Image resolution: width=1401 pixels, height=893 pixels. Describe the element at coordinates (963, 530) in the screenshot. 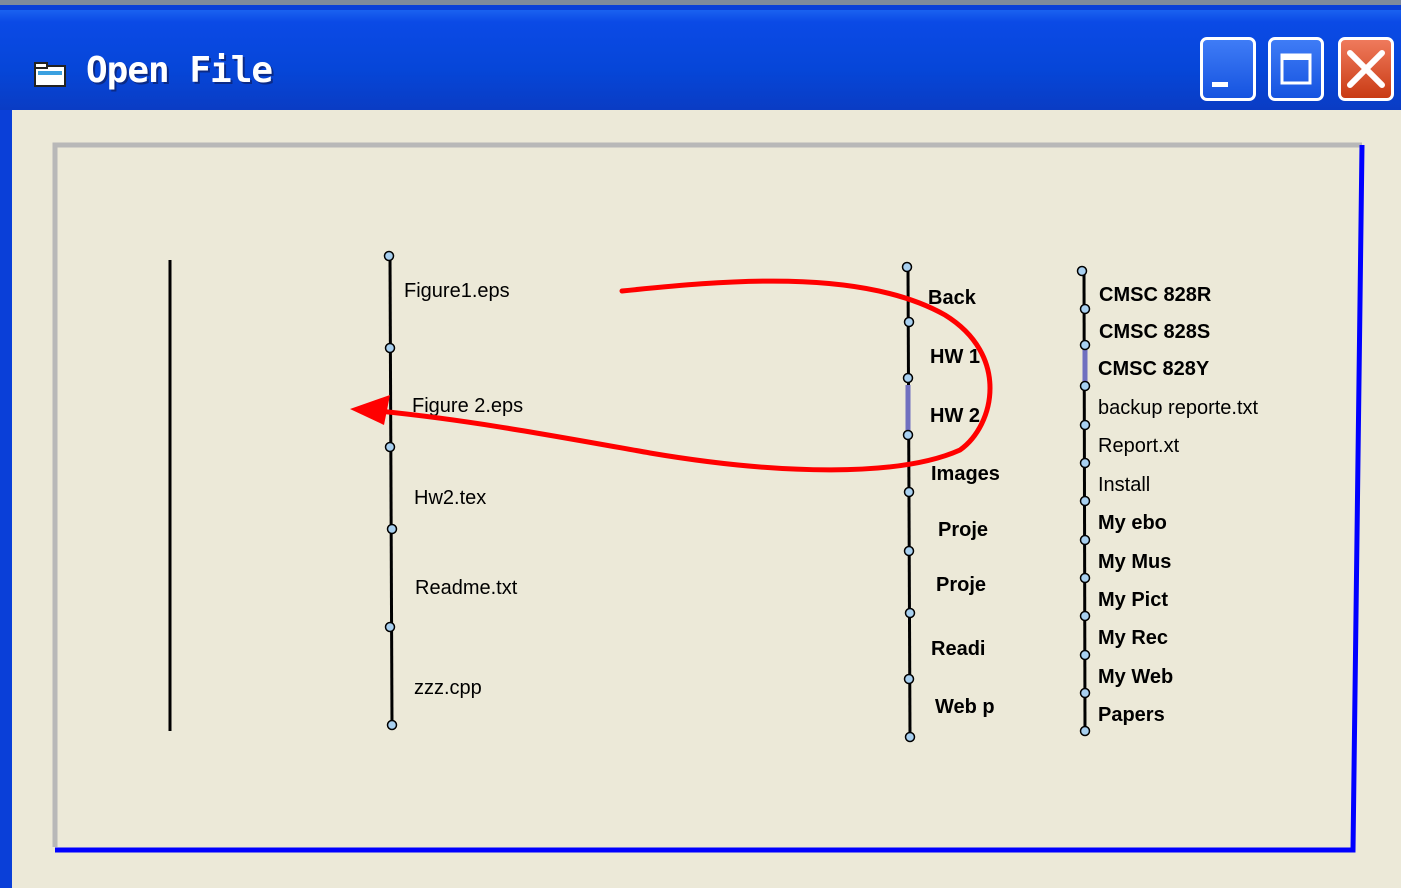

I see `folder-item-proje-1: Proje` at that location.